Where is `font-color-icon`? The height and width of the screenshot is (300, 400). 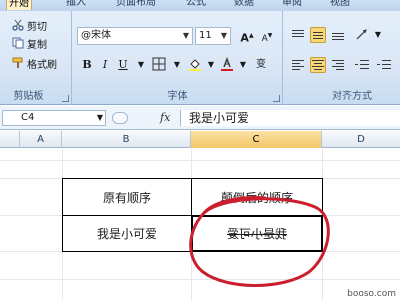
font-color-icon is located at coordinates (227, 64).